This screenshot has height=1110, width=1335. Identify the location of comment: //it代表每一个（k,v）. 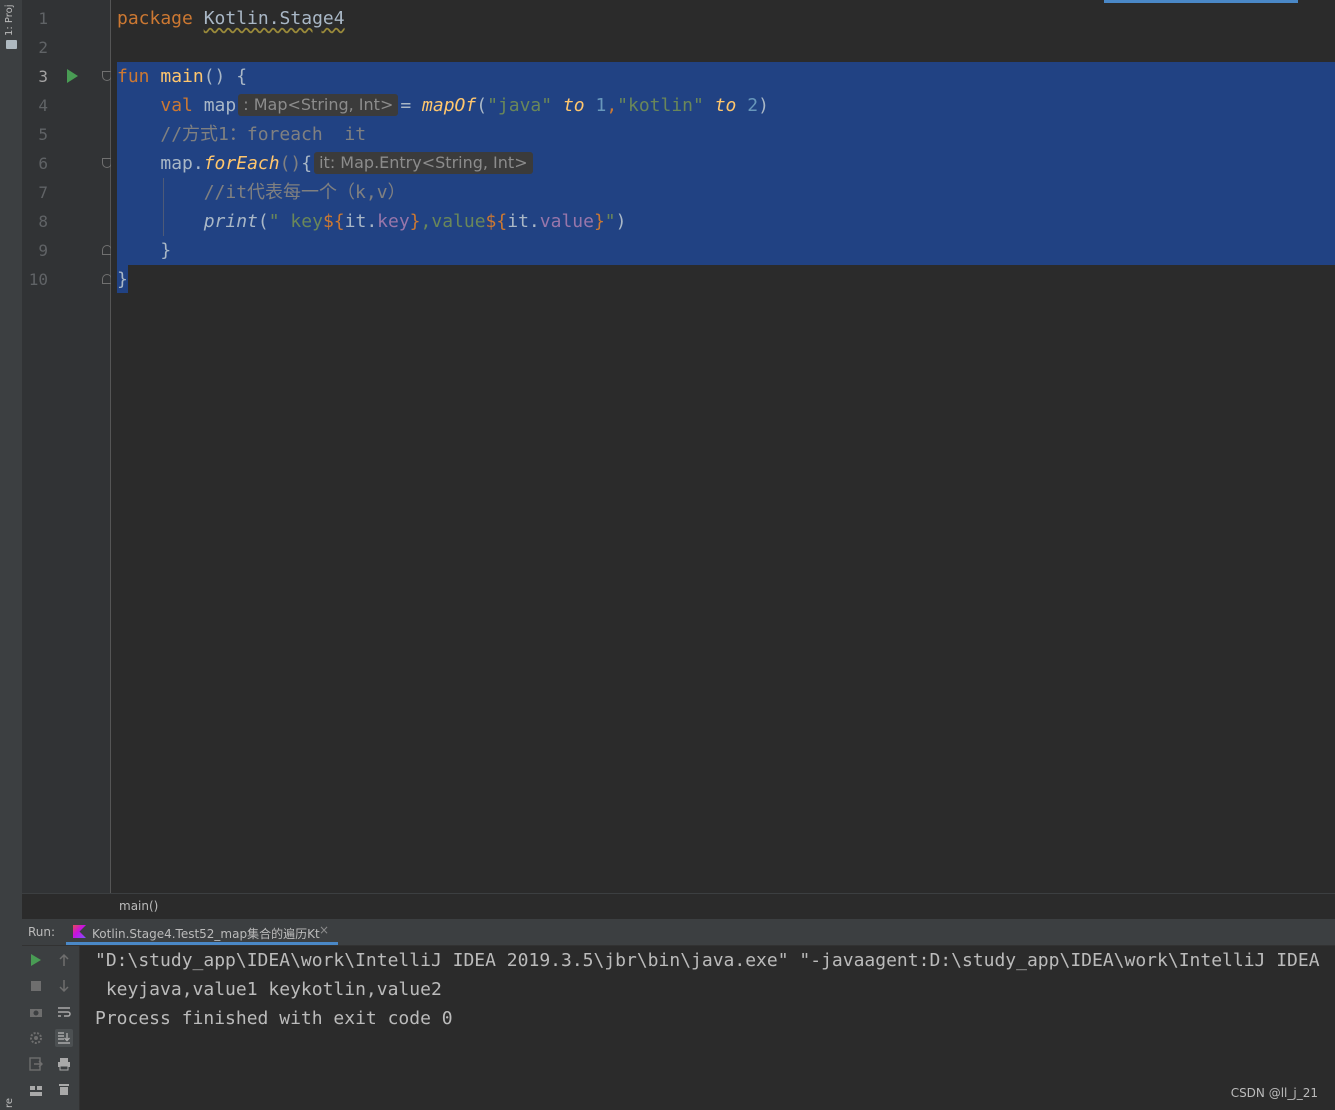
(304, 192).